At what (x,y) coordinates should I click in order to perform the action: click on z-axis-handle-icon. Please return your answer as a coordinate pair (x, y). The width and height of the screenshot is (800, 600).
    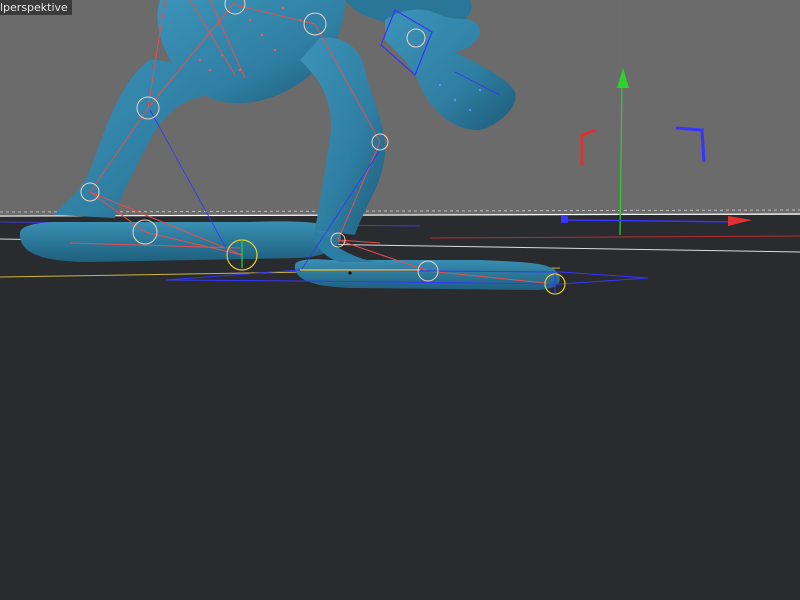
    Looking at the image, I should click on (690, 144).